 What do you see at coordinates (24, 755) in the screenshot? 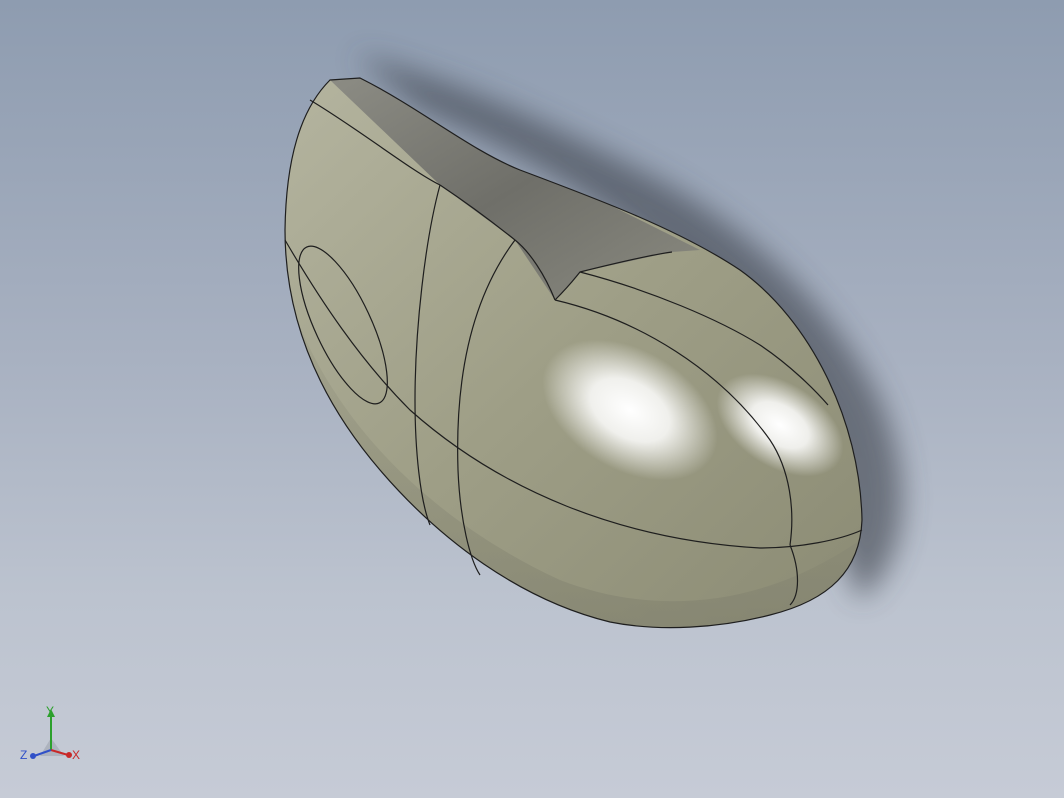
I see `triad-z-label: Z` at bounding box center [24, 755].